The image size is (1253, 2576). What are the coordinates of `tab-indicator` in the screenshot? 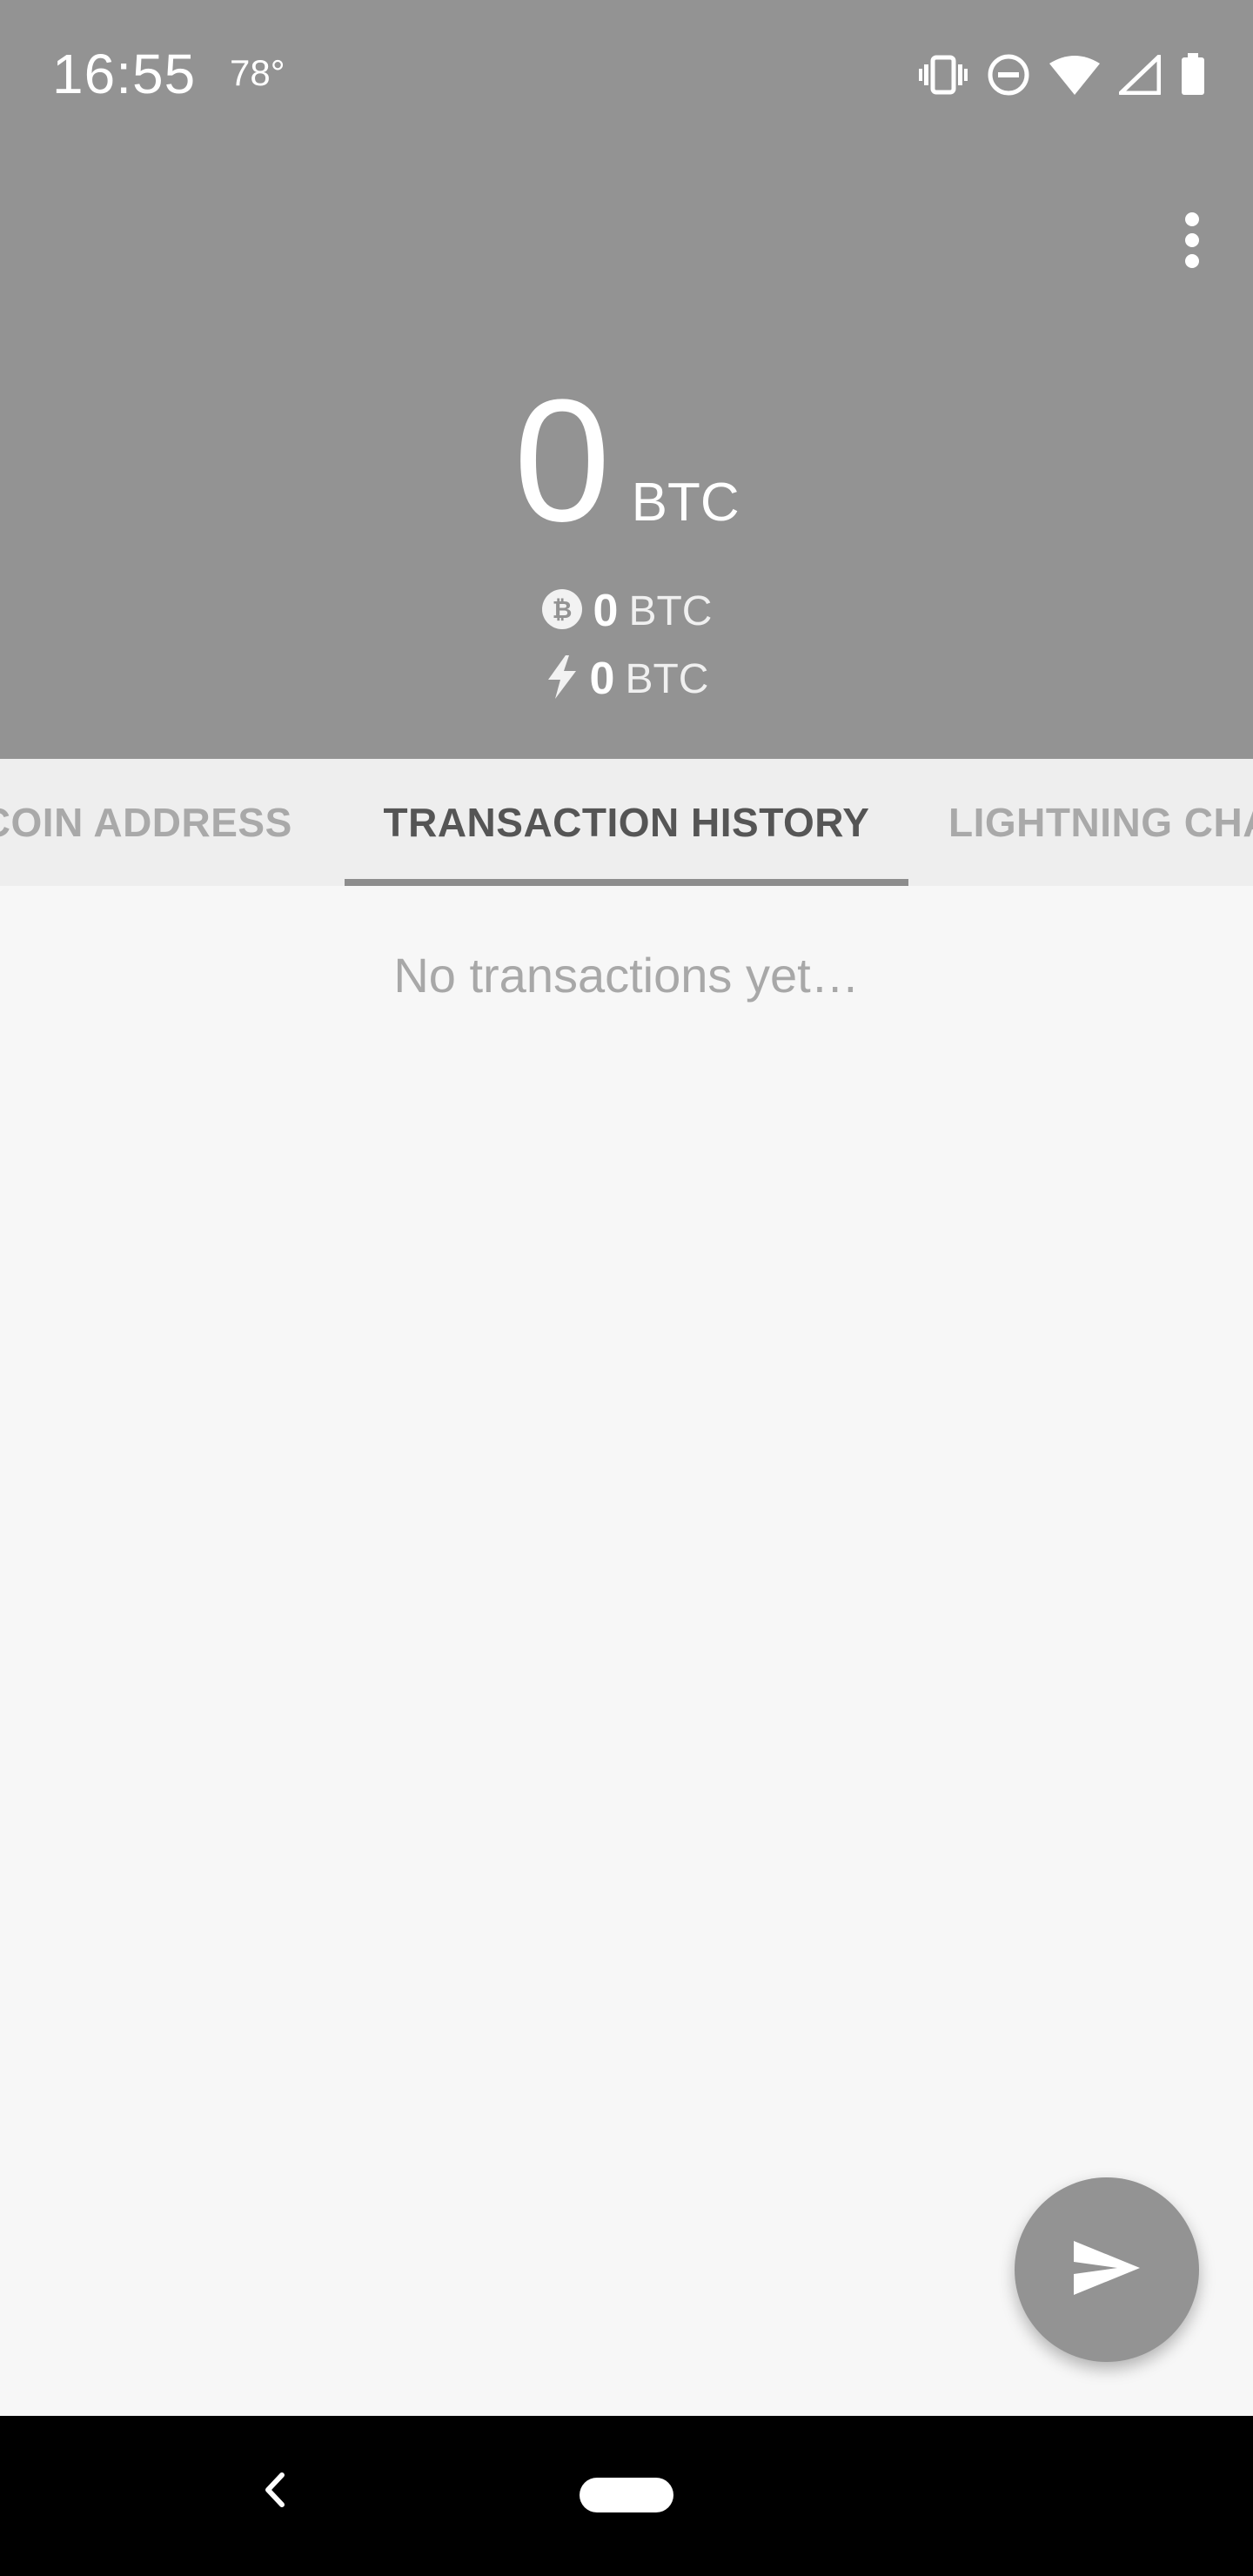 It's located at (626, 883).